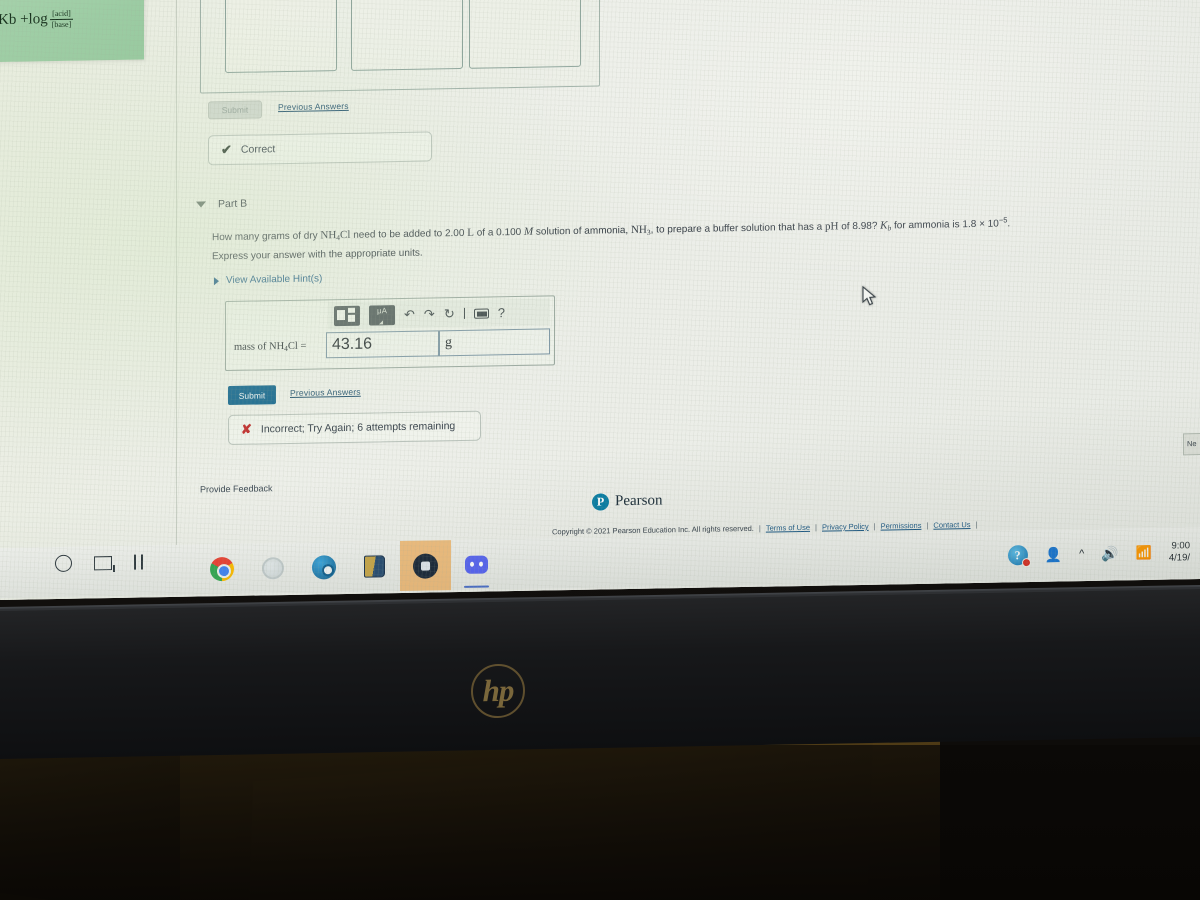 The height and width of the screenshot is (900, 1200). I want to click on speaker-icon: 🔊, so click(1109, 553).